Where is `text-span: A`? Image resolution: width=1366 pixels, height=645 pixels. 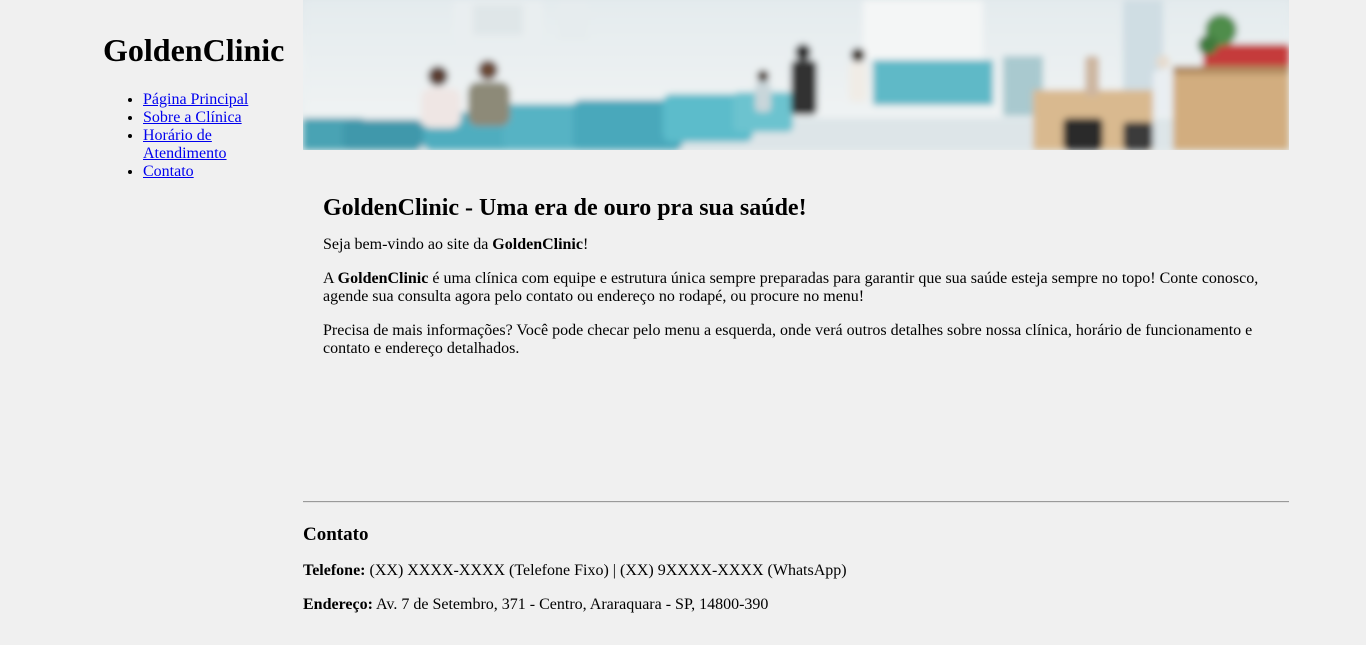 text-span: A is located at coordinates (330, 278).